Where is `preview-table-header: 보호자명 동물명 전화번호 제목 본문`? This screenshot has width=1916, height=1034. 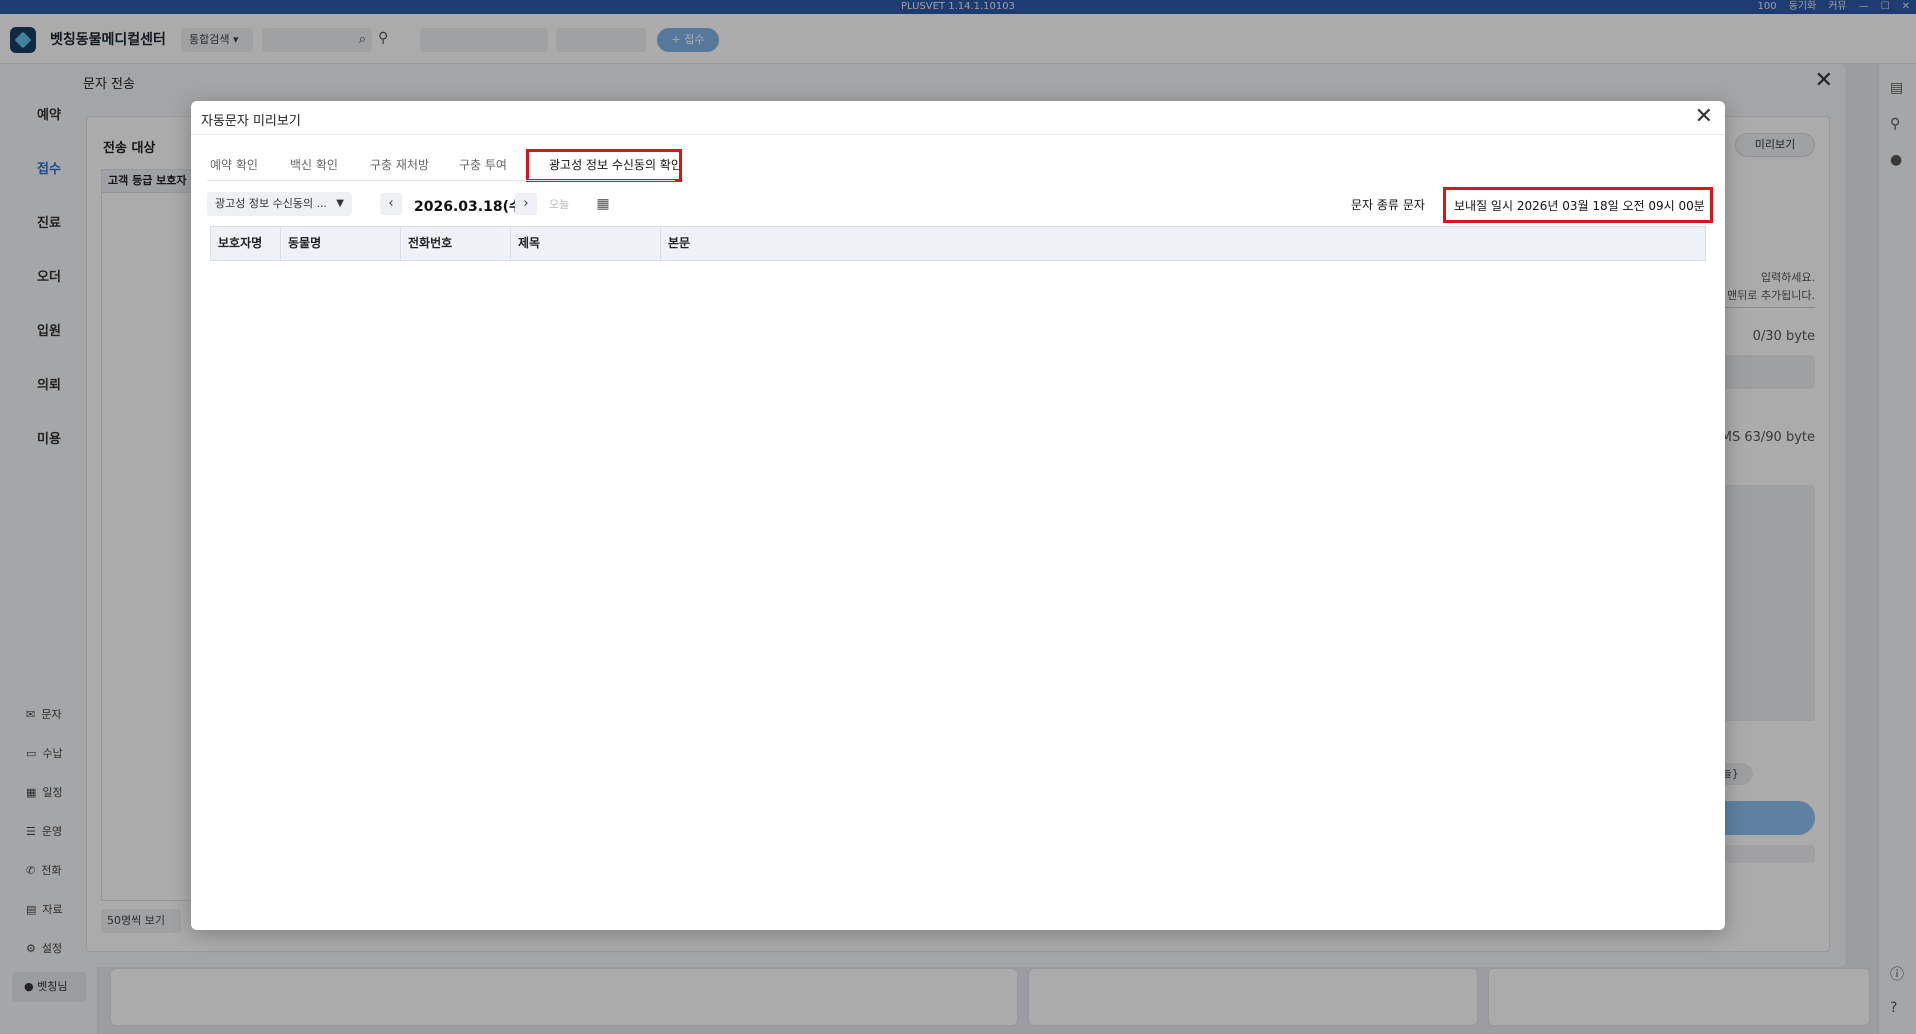 preview-table-header: 보호자명 동물명 전화번호 제목 본문 is located at coordinates (958, 243).